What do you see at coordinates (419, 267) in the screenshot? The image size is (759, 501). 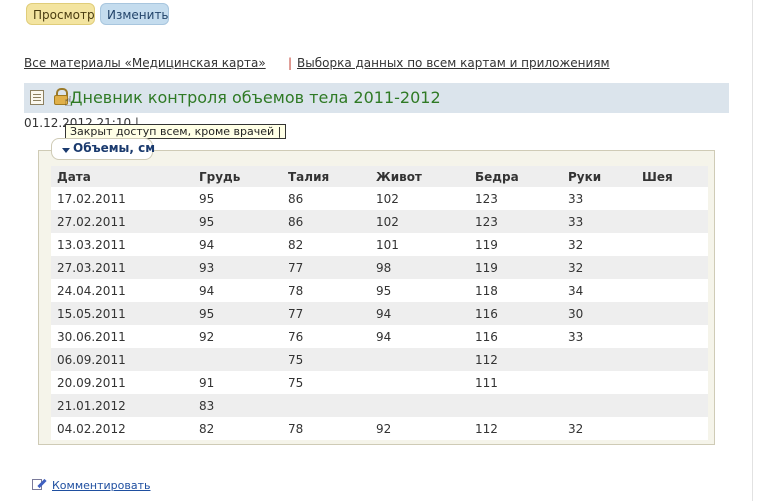 I see `table-cell: 98` at bounding box center [419, 267].